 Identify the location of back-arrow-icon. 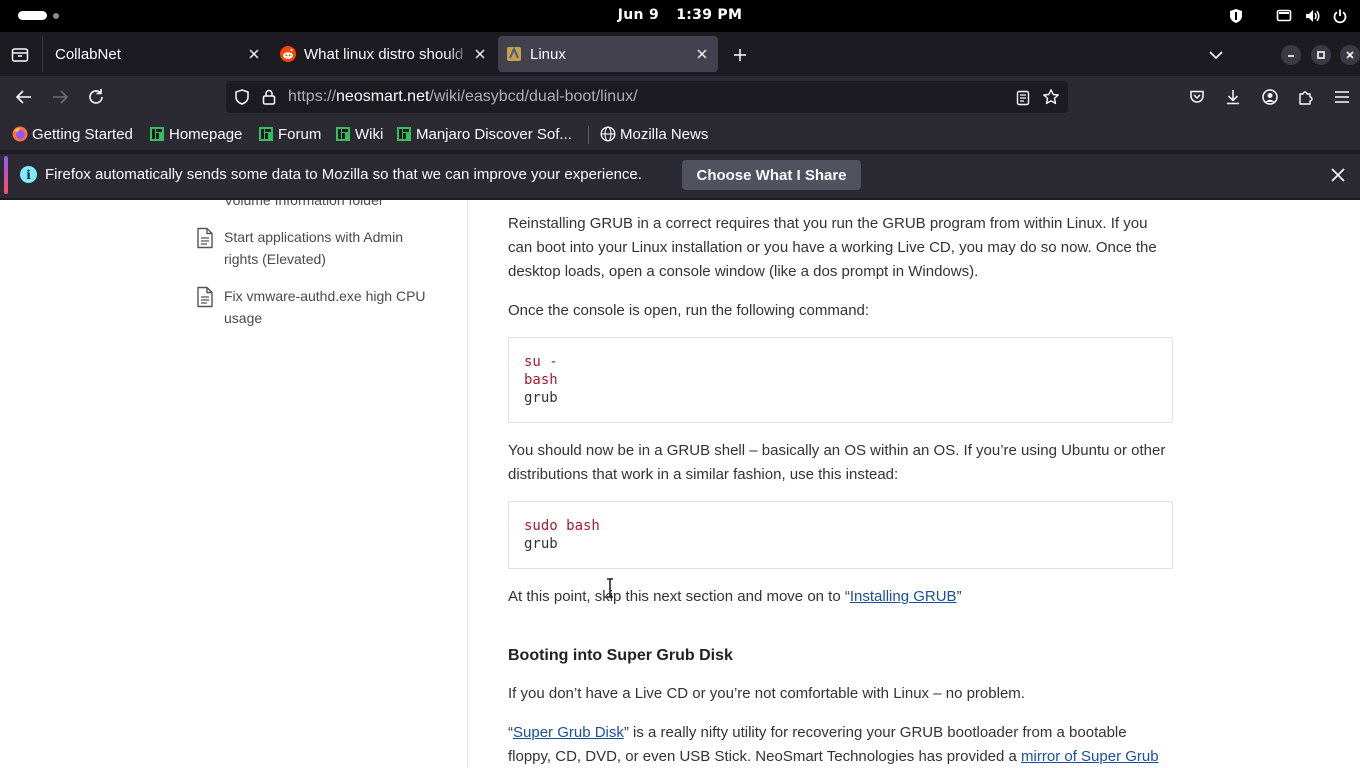
(24, 97).